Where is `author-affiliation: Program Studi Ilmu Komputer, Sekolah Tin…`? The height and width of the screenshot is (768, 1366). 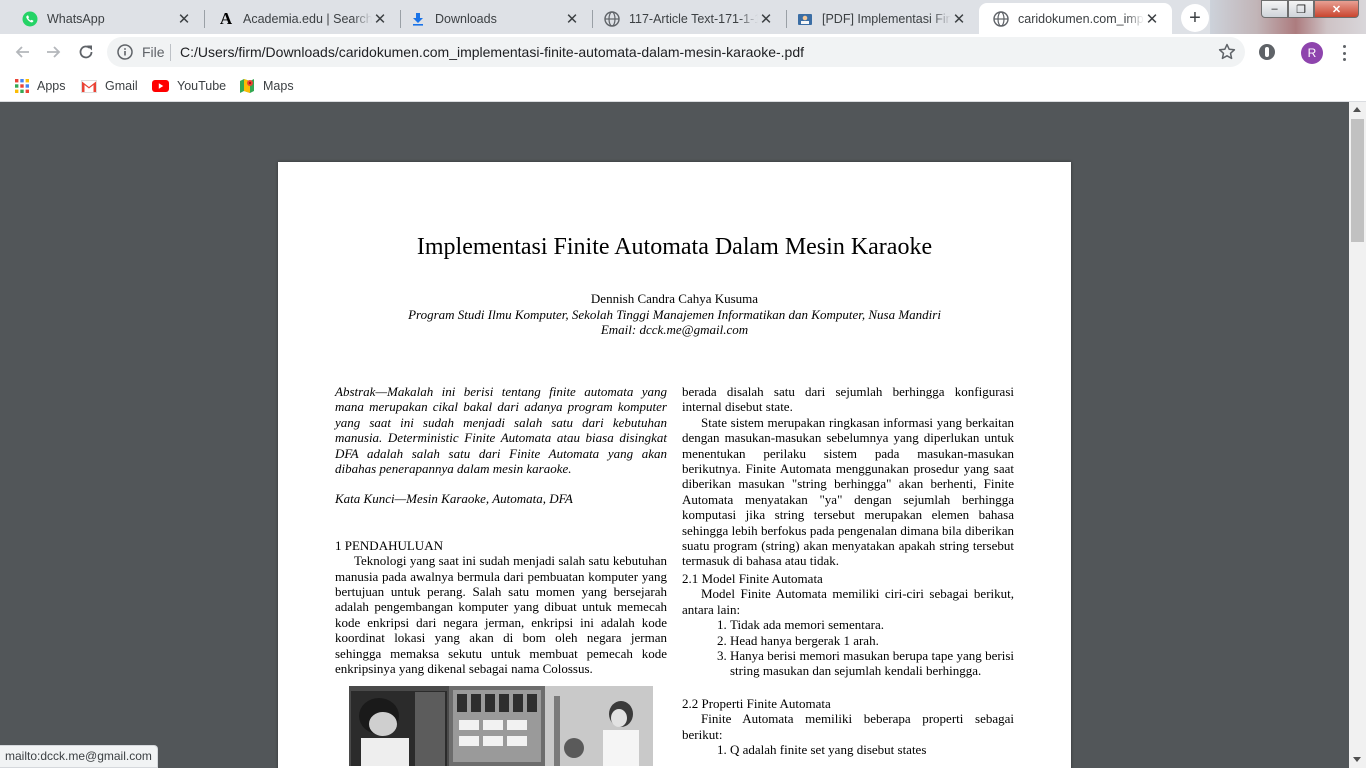
author-affiliation: Program Studi Ilmu Komputer, Sekolah Tin… is located at coordinates (674, 314).